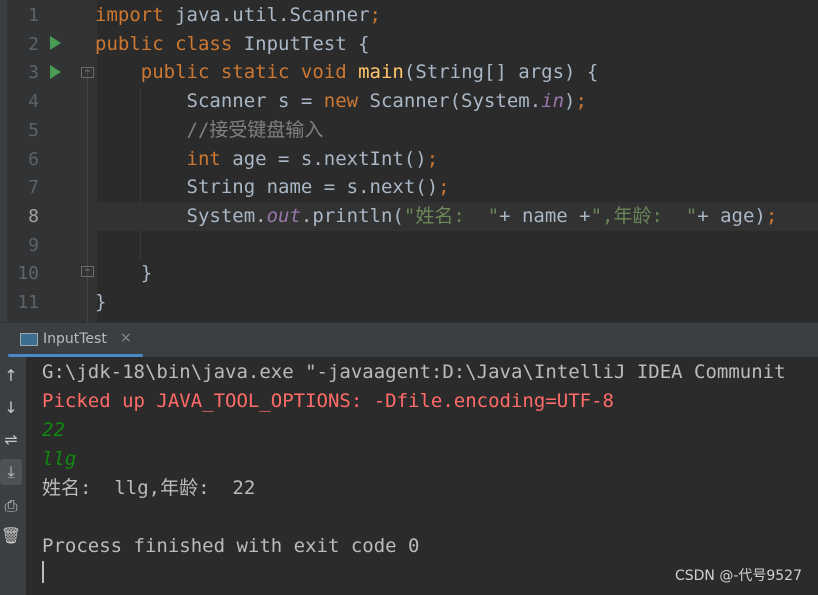  I want to click on tab-label: InputTest, so click(75, 339).